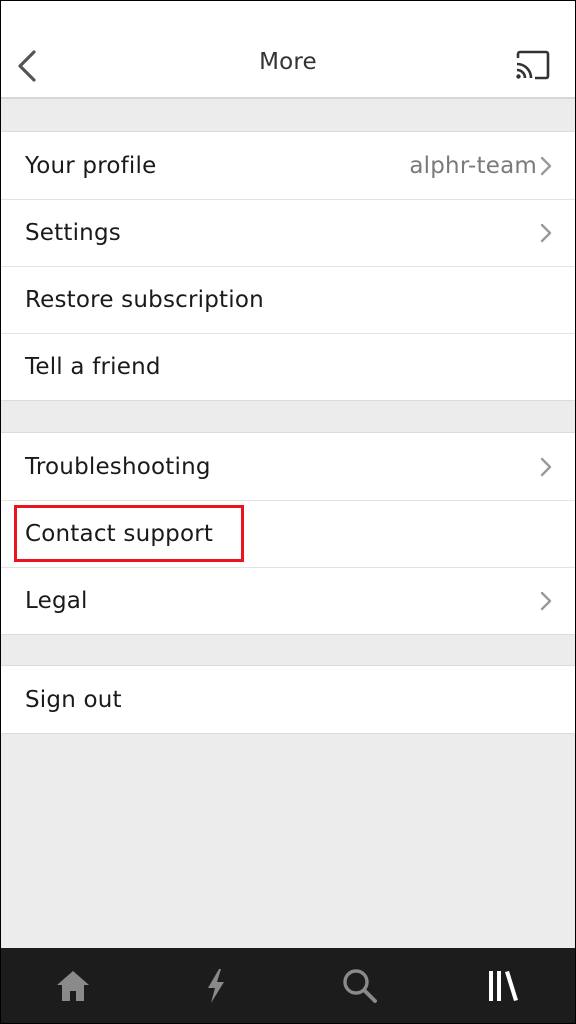 This screenshot has width=576, height=1024. What do you see at coordinates (473, 165) in the screenshot?
I see `profile-username: alphr-team` at bounding box center [473, 165].